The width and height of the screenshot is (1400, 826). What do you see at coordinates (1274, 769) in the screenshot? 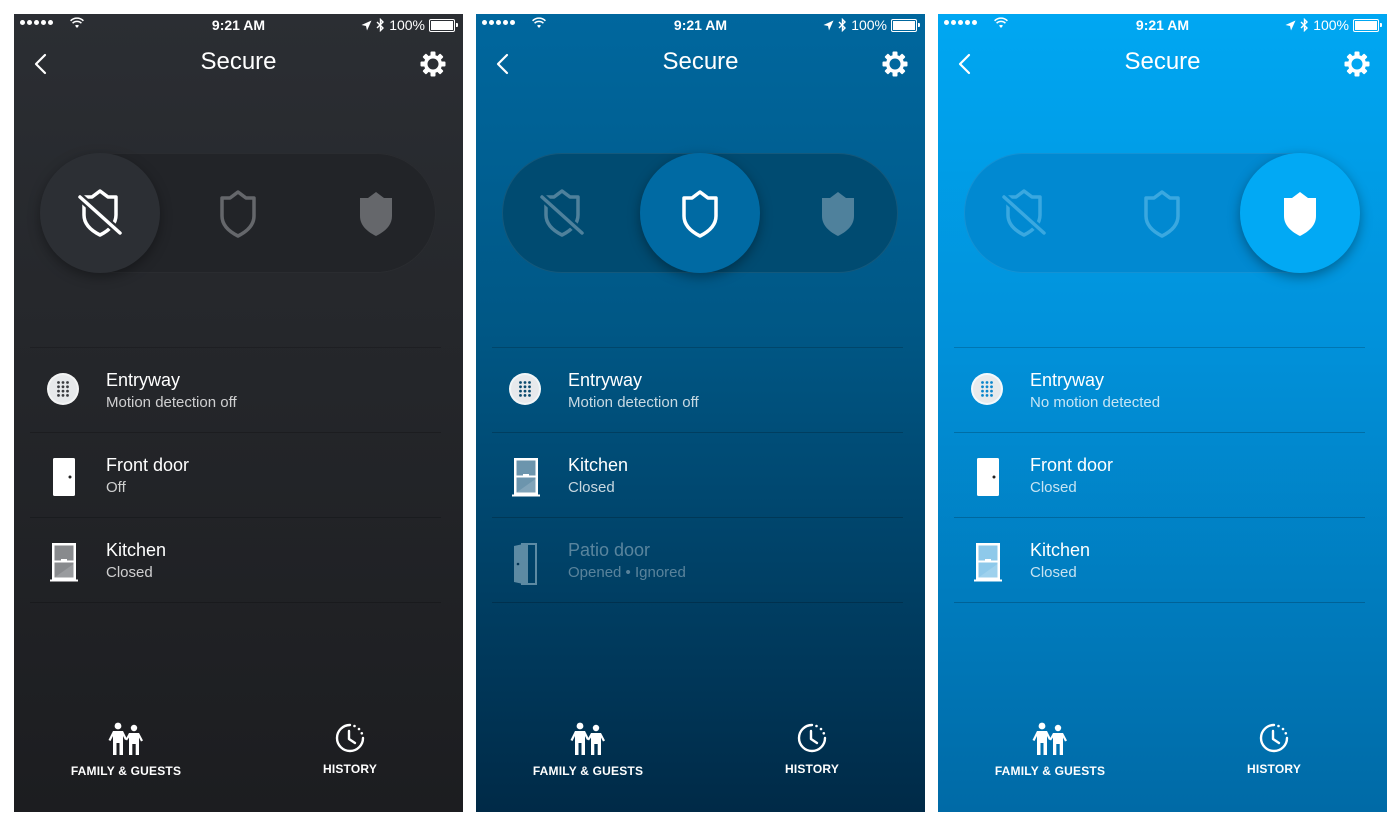
I see `tab-history-label: HISTORY` at bounding box center [1274, 769].